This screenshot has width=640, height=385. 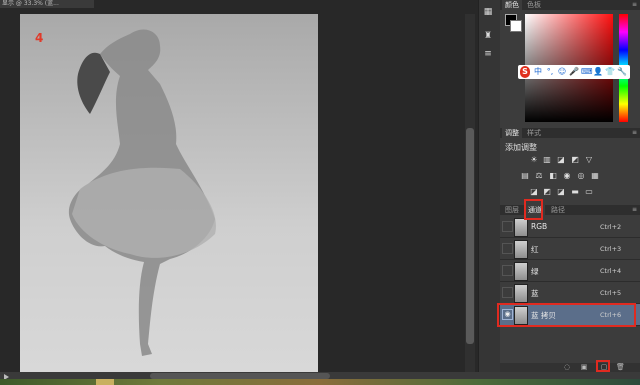 I want to click on channels-panel-tabs: 图层 通道 路径 ≡, so click(x=570, y=210).